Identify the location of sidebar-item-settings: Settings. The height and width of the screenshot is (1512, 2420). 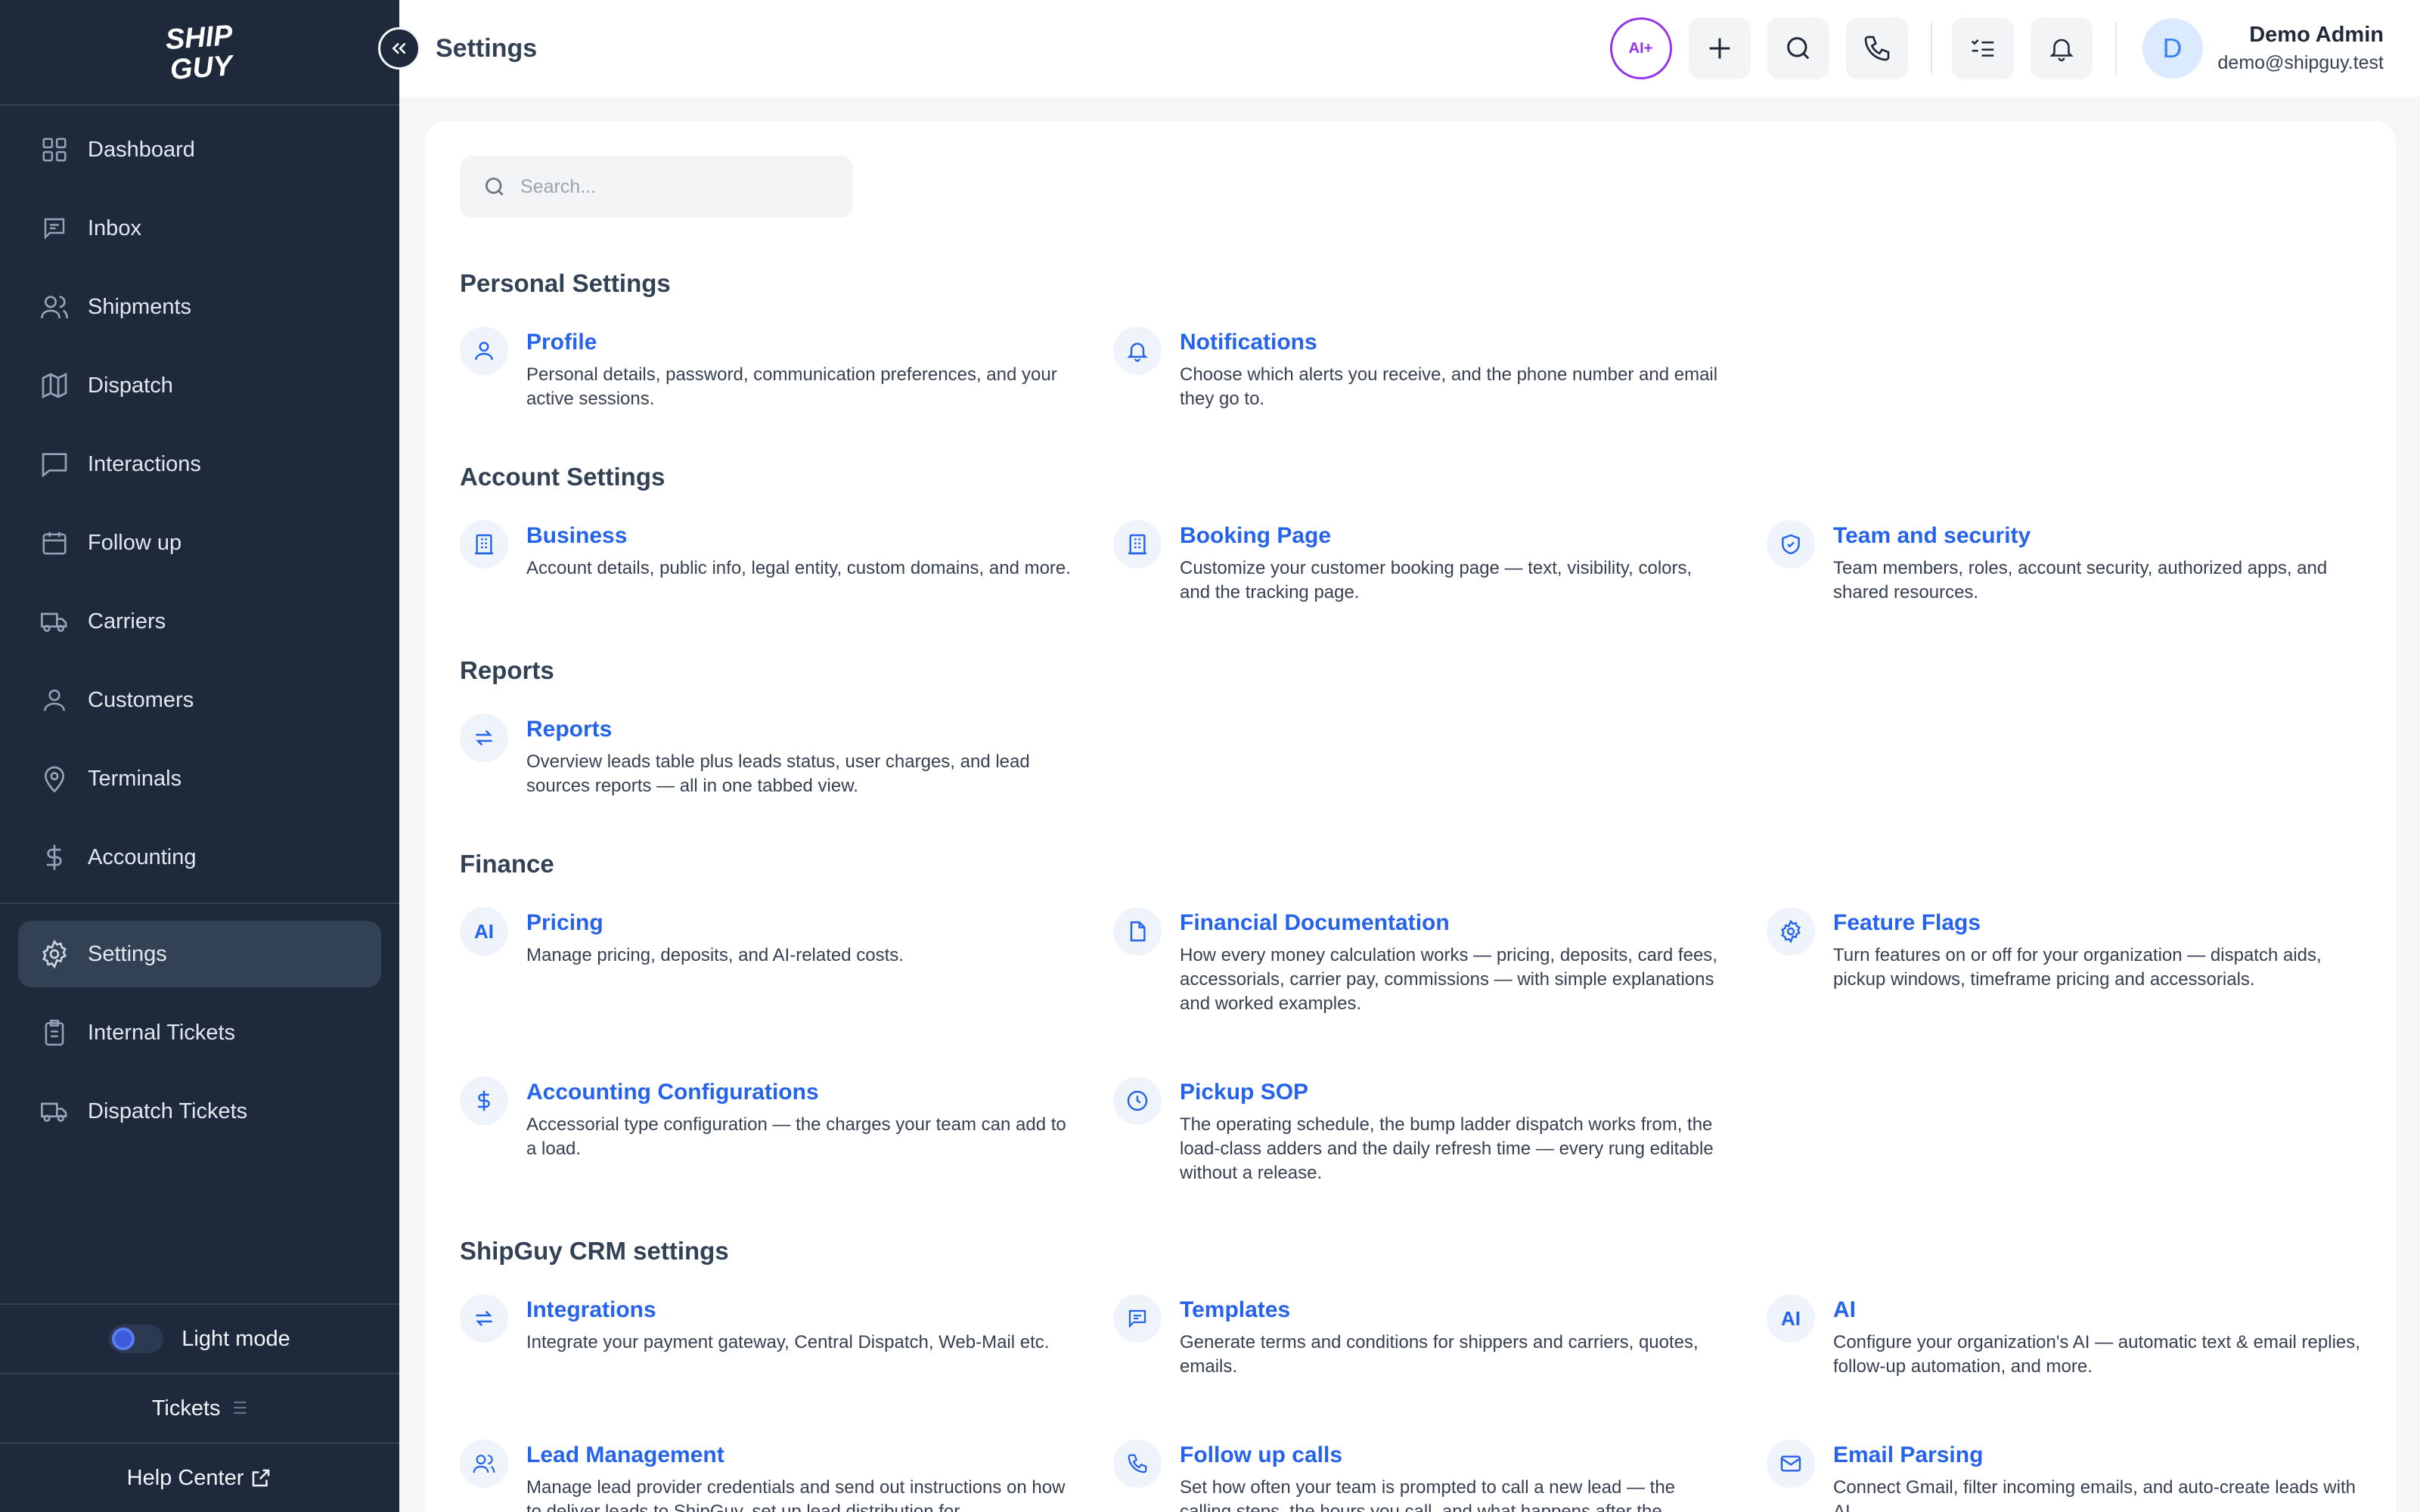
(199, 954).